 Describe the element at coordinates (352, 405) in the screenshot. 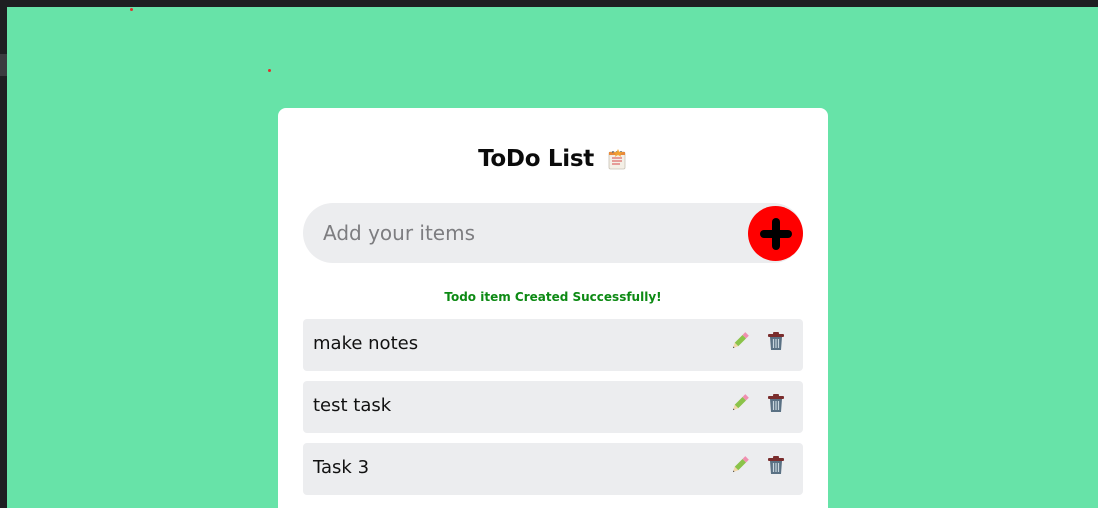

I see `item-label: test task` at that location.